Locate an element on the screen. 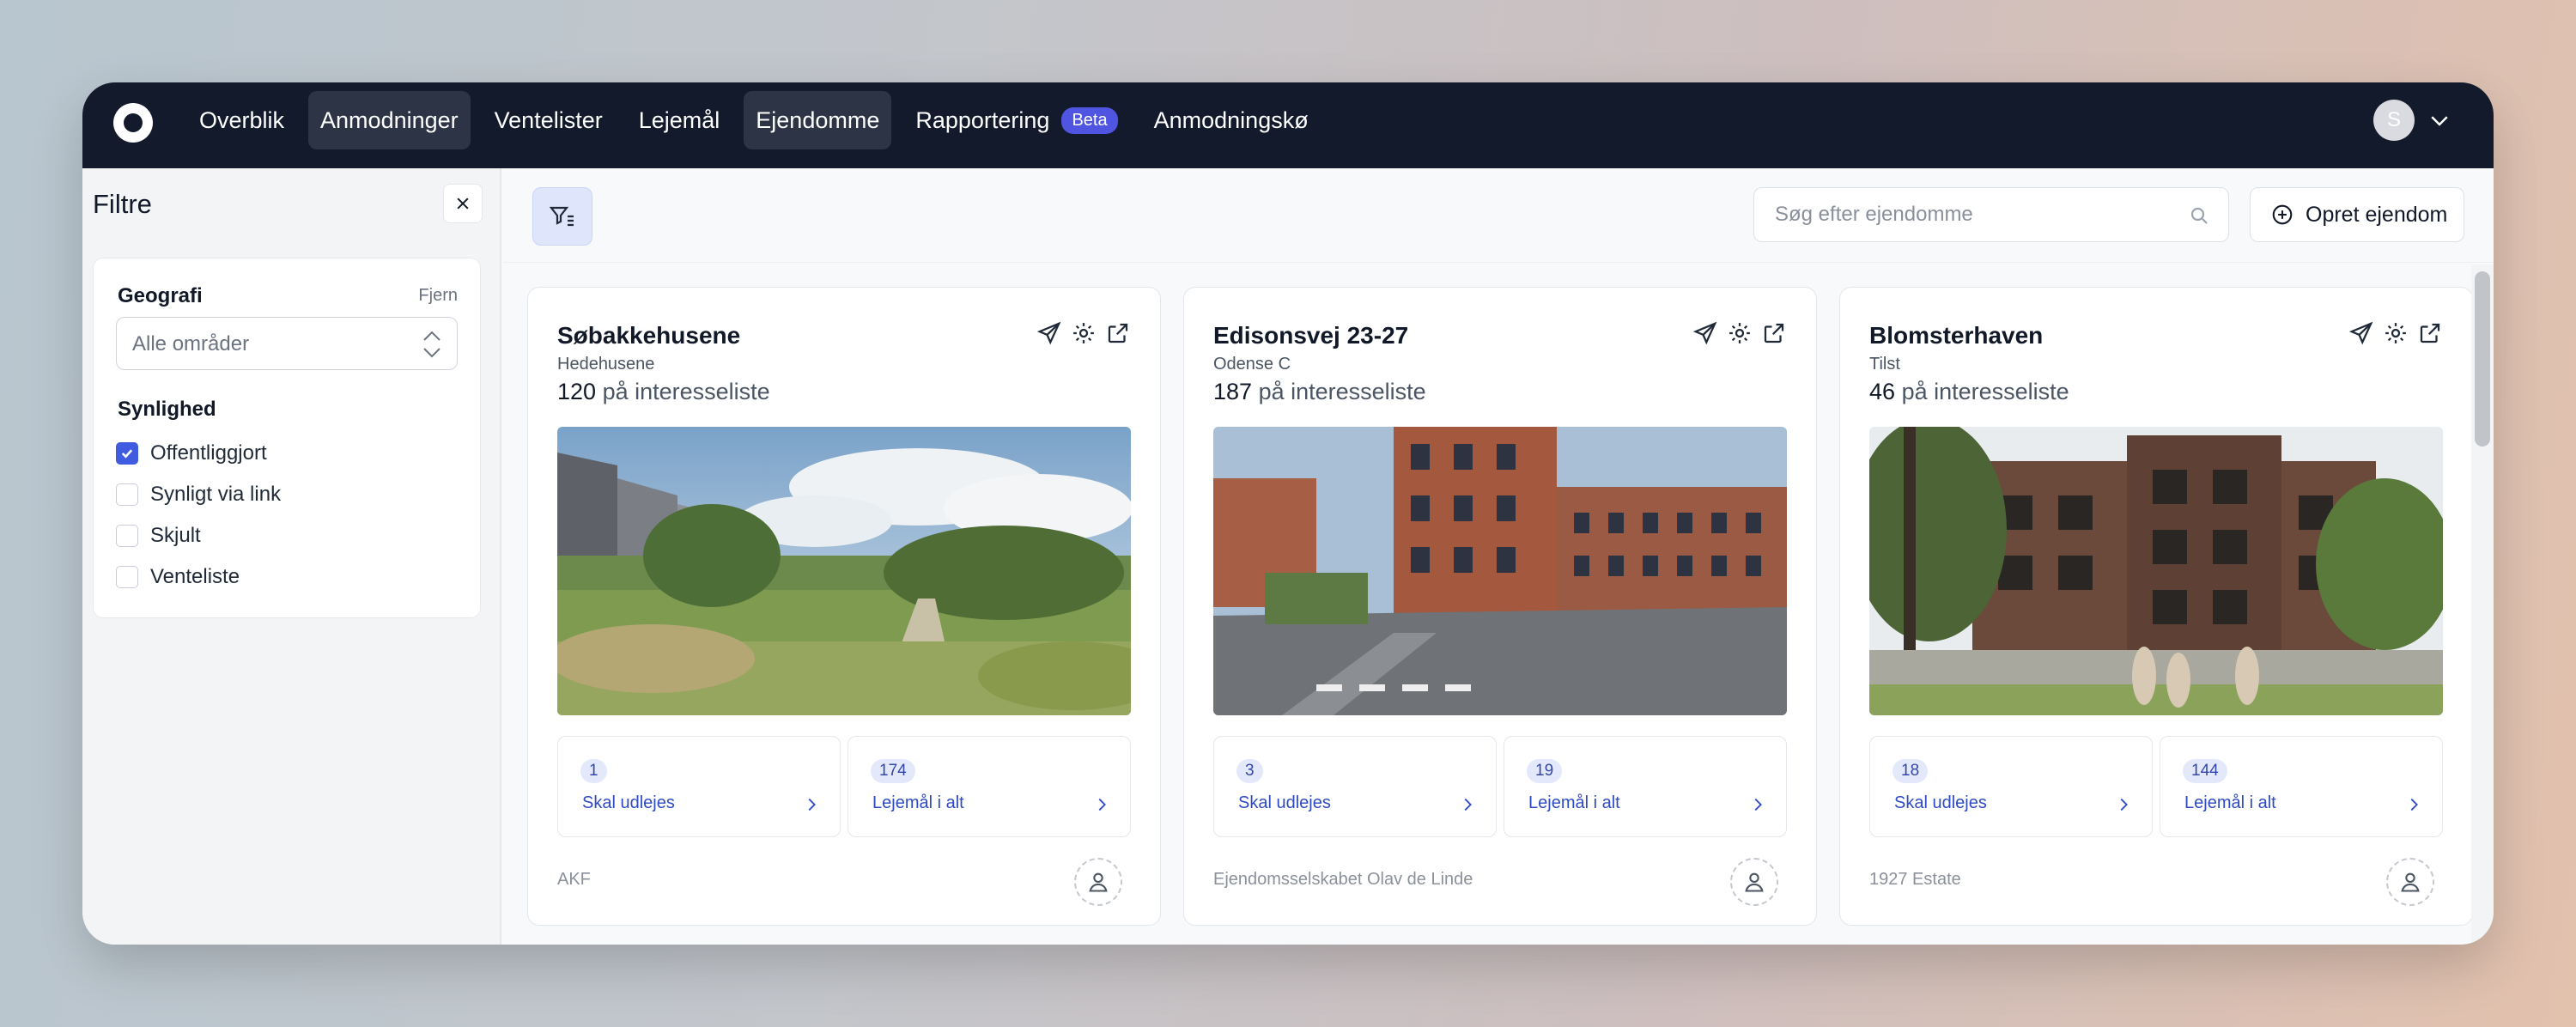  to-rent-count: 3 is located at coordinates (1250, 771).